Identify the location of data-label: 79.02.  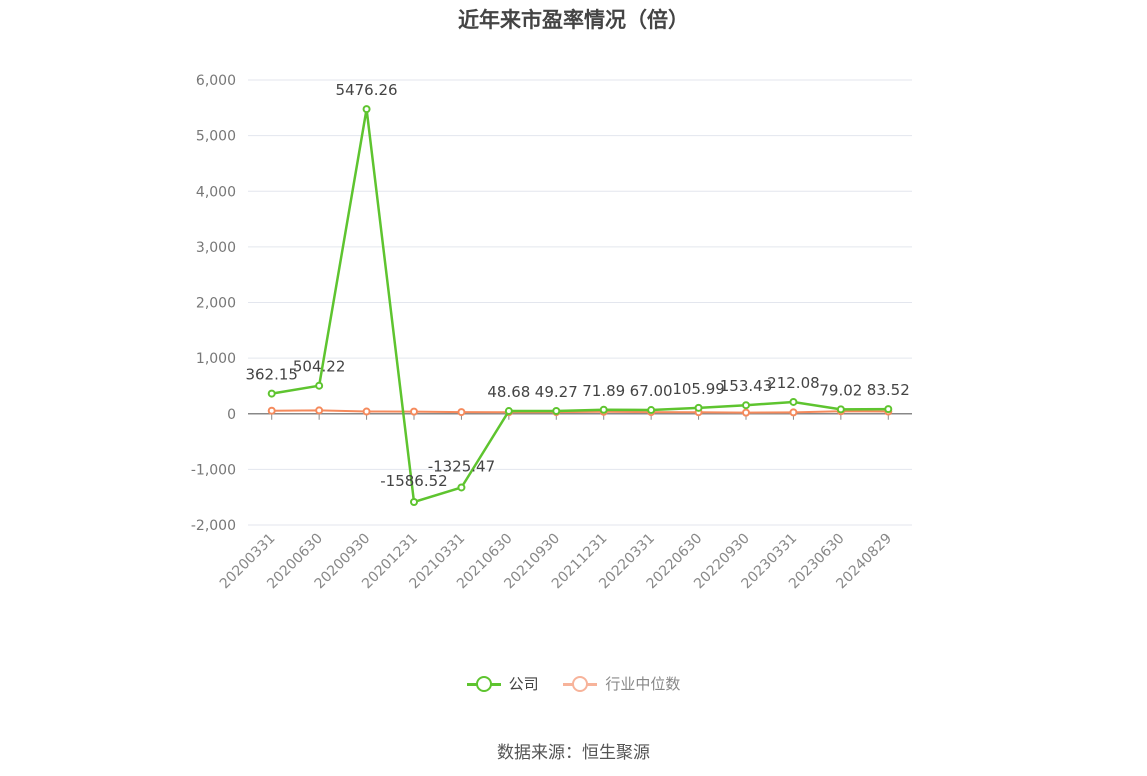
(840, 390).